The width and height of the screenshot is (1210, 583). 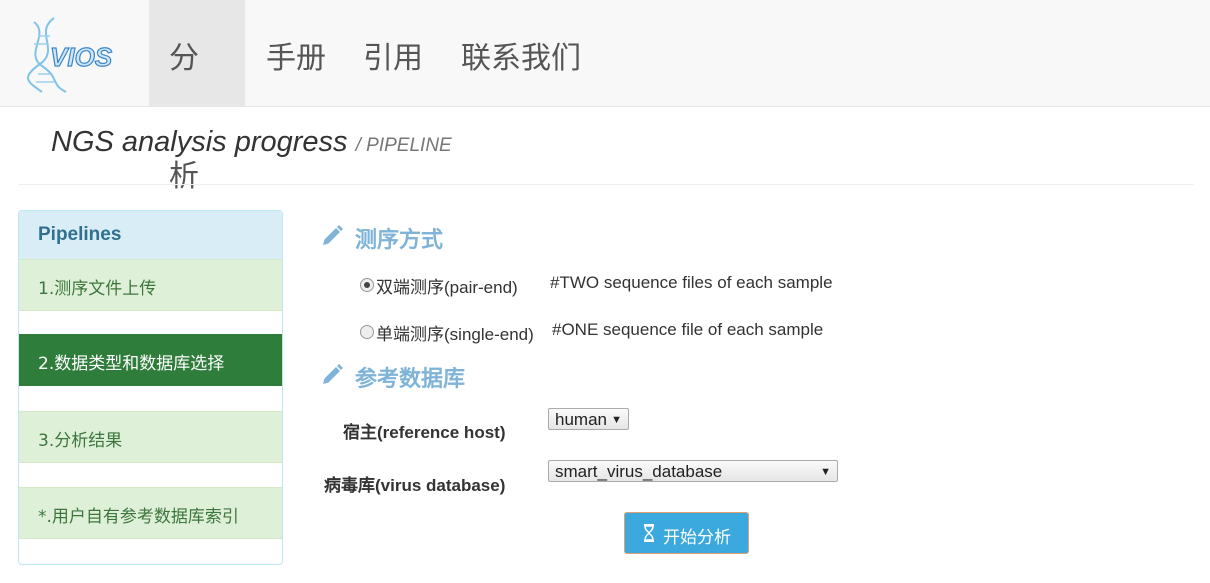 I want to click on sidebar-item-label: 1.测序文件上传, so click(x=97, y=289).